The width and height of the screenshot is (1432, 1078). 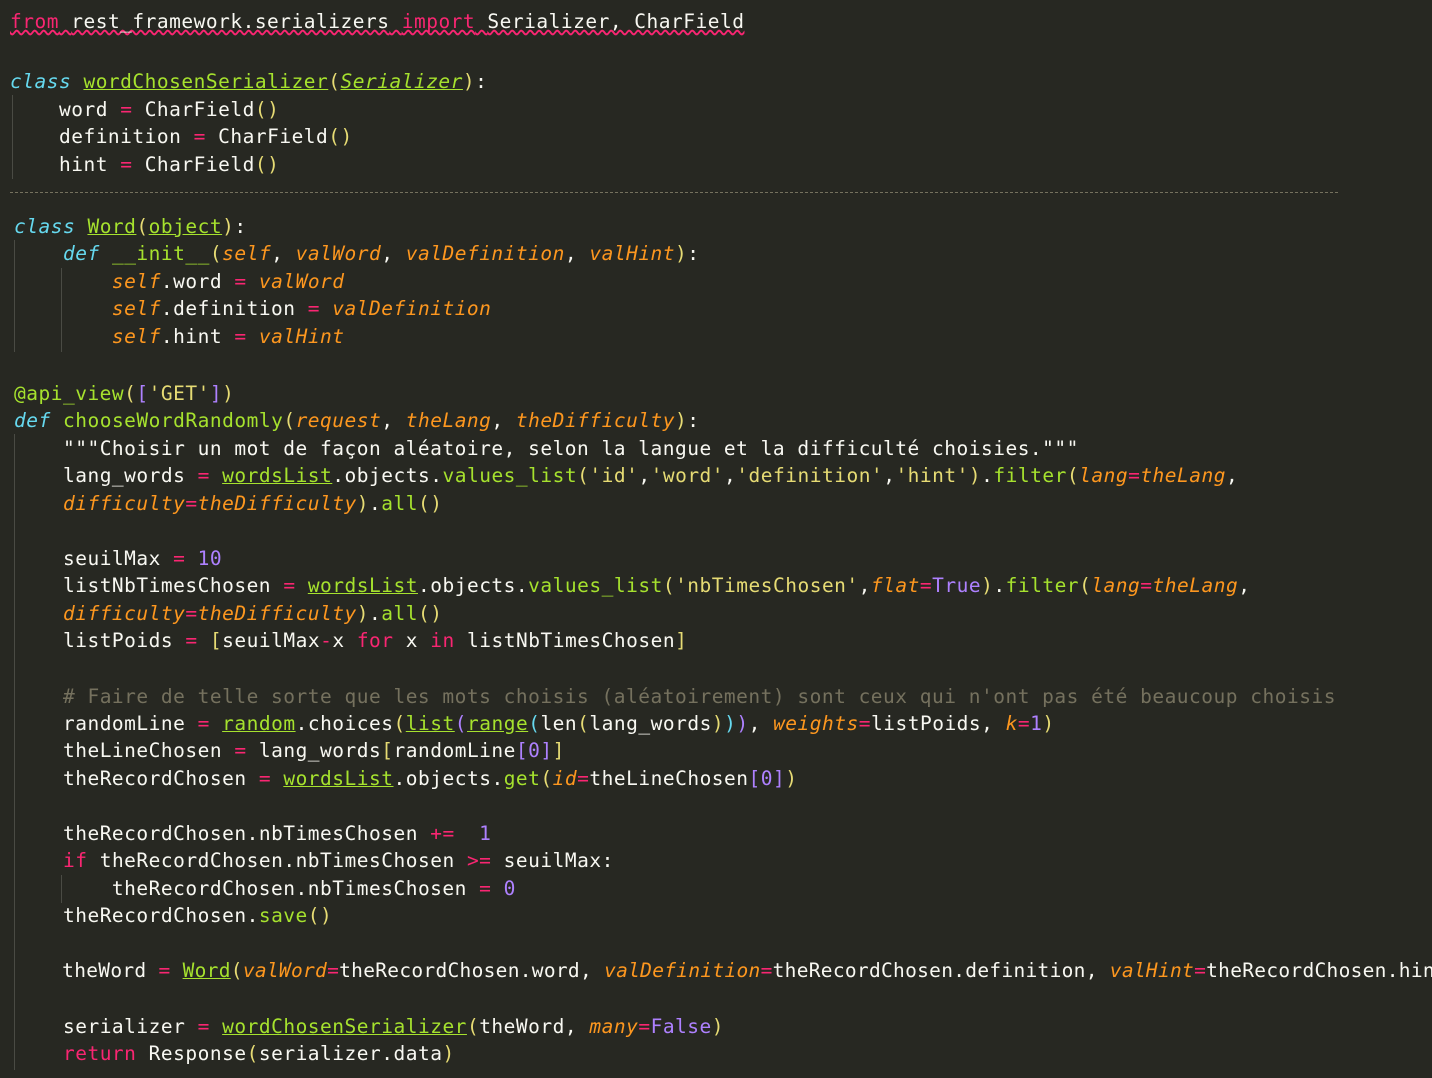 I want to click on code-line-reset: theRecordChosen.nbTimesChosen = 0, so click(x=265, y=888).